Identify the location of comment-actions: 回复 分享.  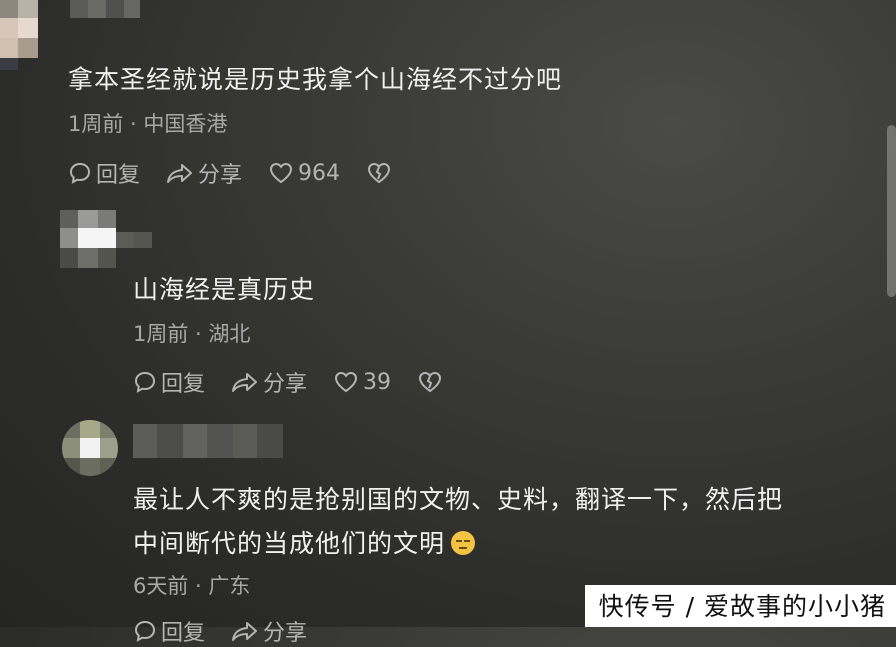
(233, 631).